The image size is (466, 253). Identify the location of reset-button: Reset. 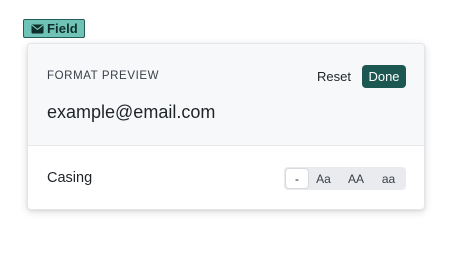
(334, 76).